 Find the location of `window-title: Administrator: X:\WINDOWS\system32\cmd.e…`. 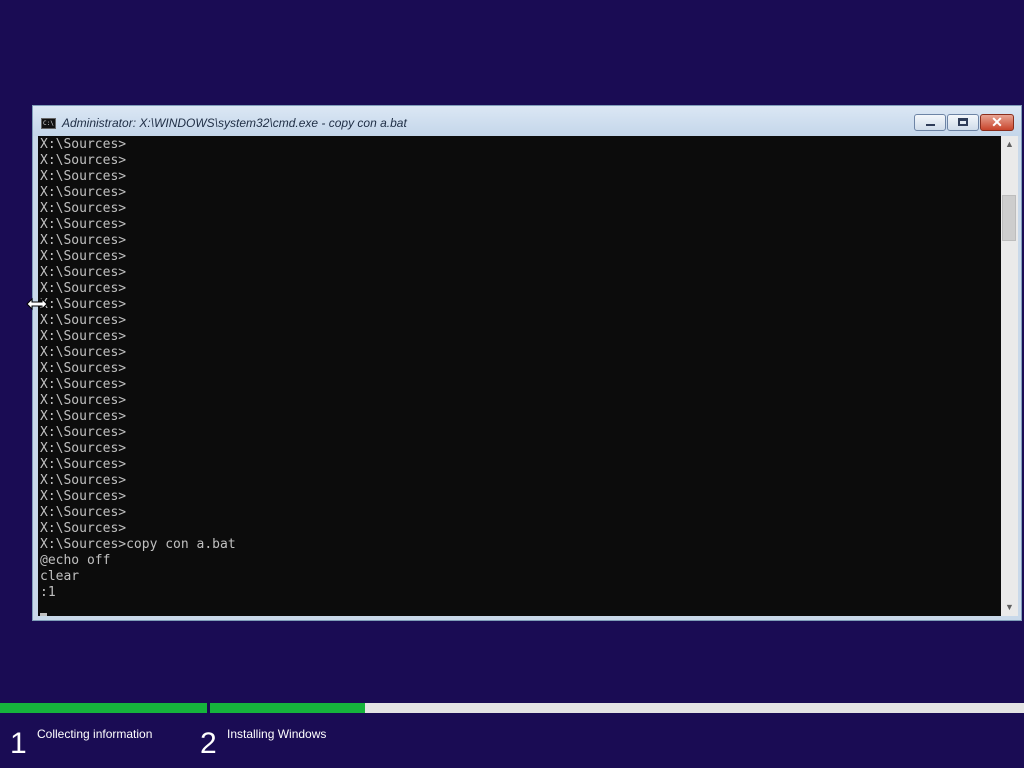

window-title: Administrator: X:\WINDOWS\system32\cmd.e… is located at coordinates (234, 123).